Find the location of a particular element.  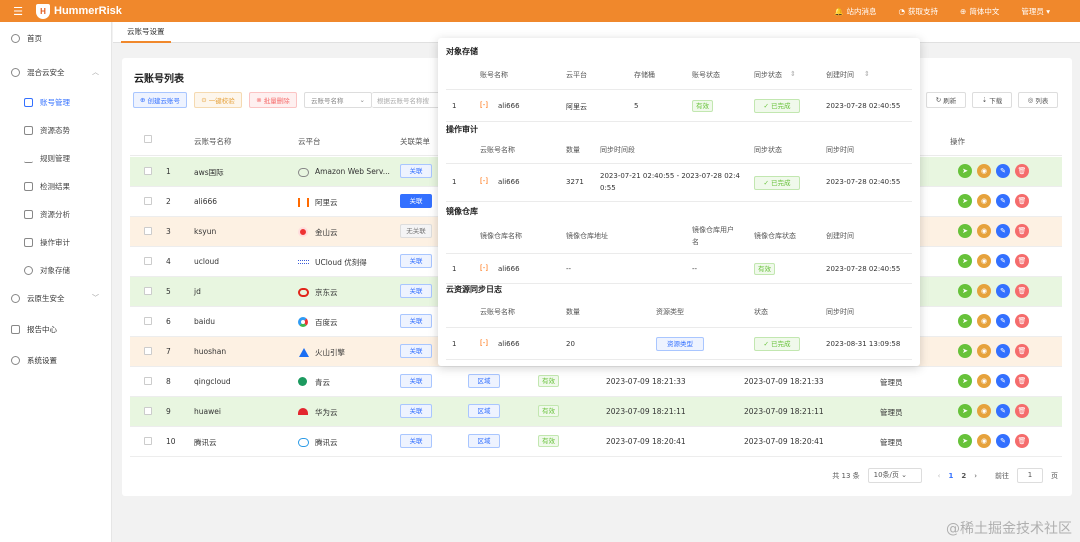

sidebar-item-resource-posture: 资源态势 is located at coordinates (55, 130).